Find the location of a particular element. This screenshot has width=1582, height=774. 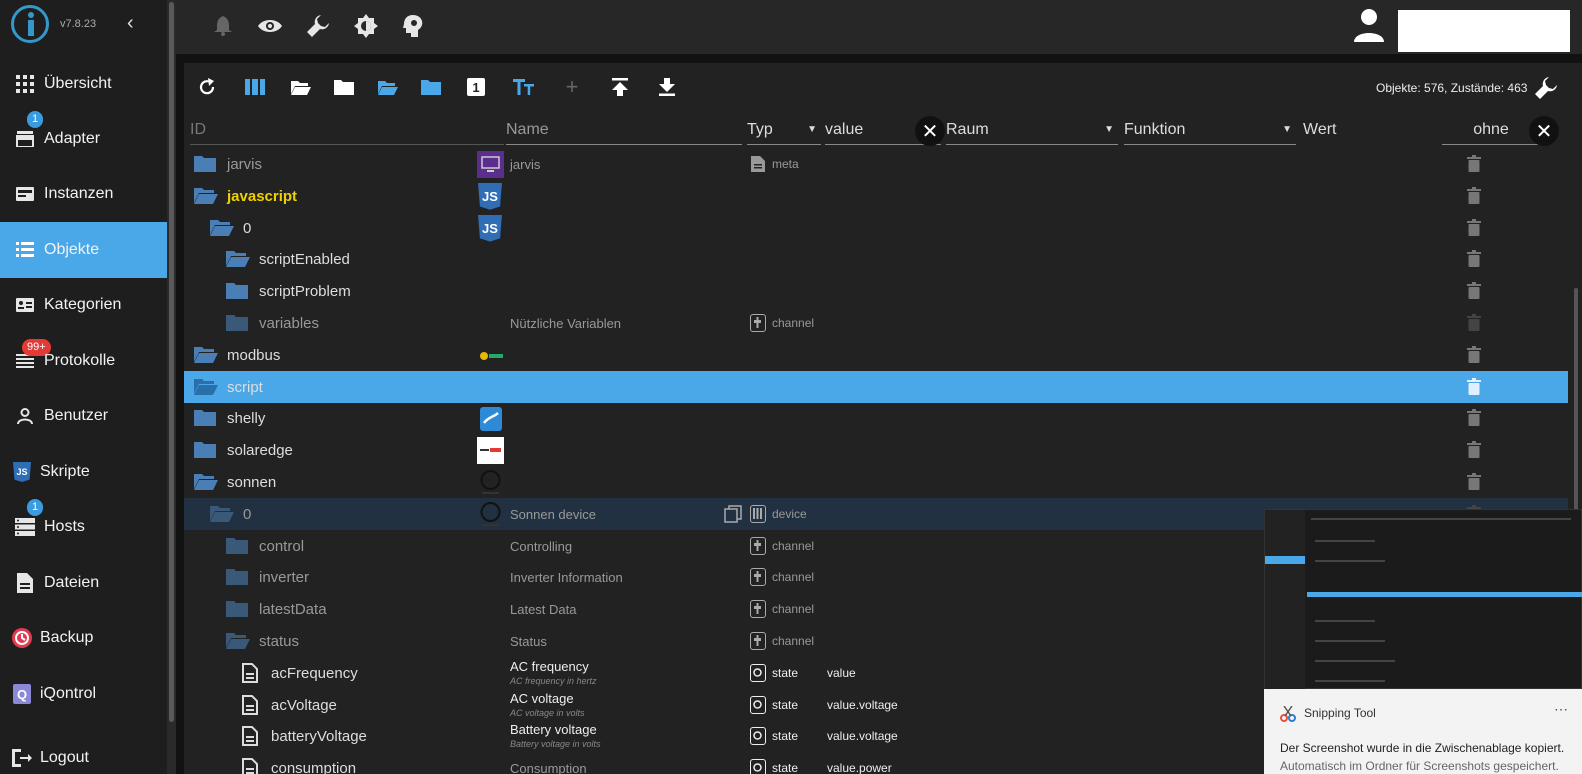

more-options-icon: ⋯ is located at coordinates (1561, 709).